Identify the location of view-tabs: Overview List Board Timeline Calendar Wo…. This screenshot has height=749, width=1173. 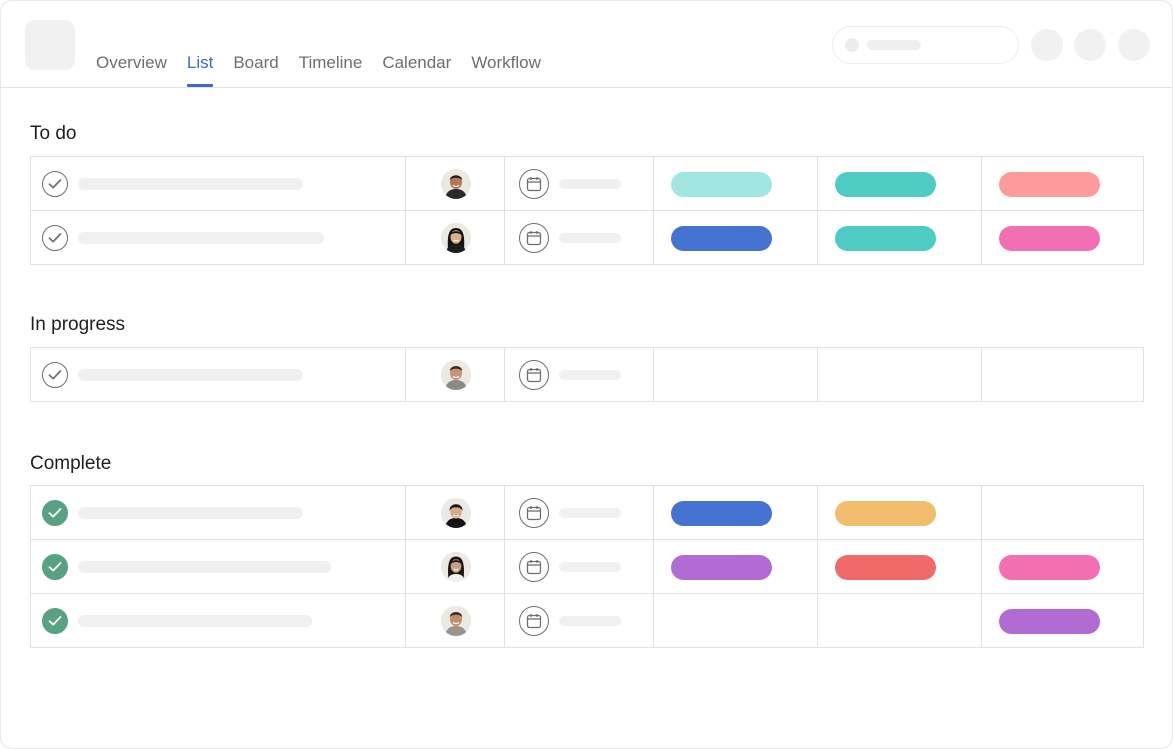
(318, 70).